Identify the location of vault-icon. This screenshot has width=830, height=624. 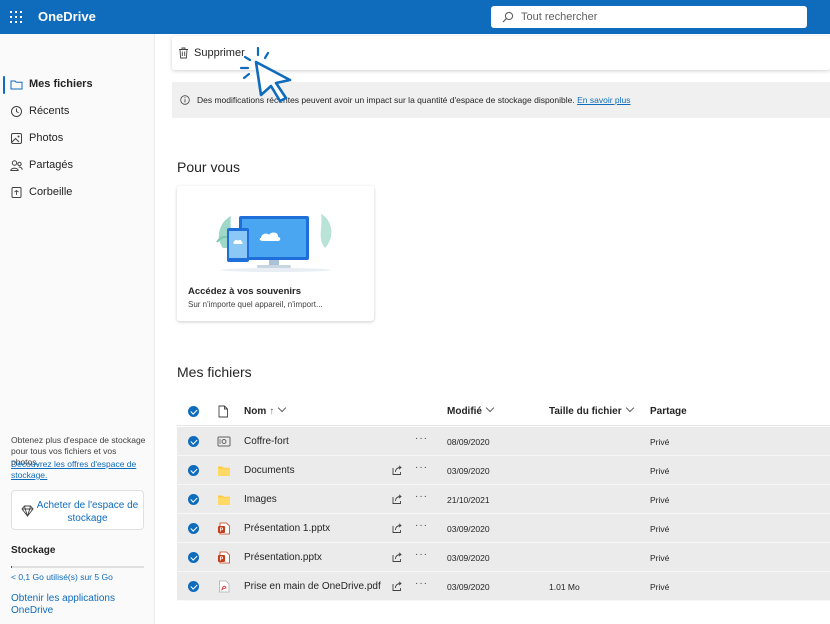
(224, 441).